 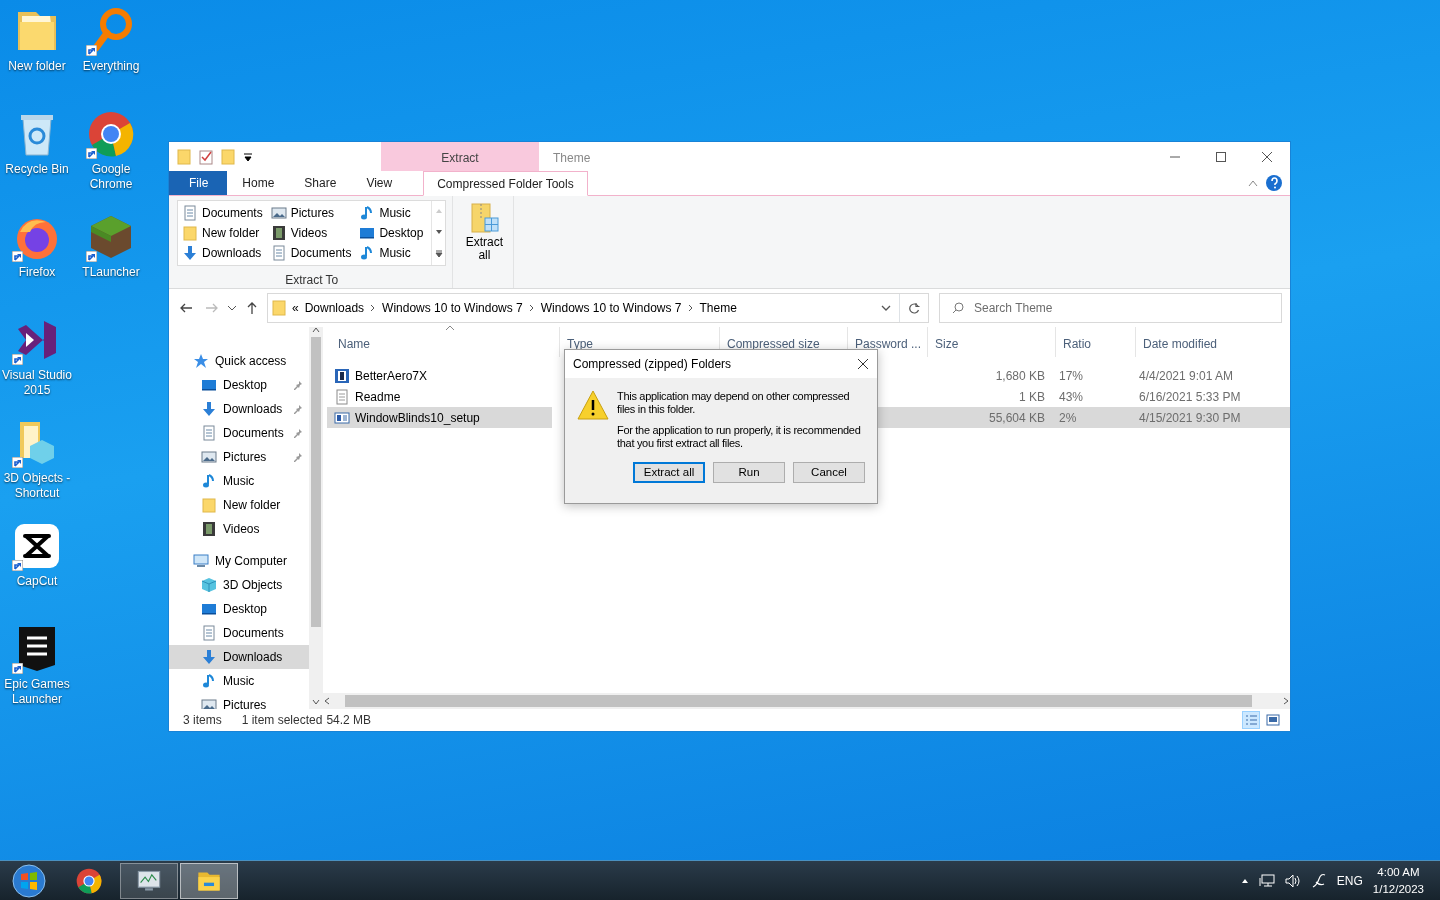 What do you see at coordinates (224, 253) in the screenshot?
I see `destination-item: Downloads` at bounding box center [224, 253].